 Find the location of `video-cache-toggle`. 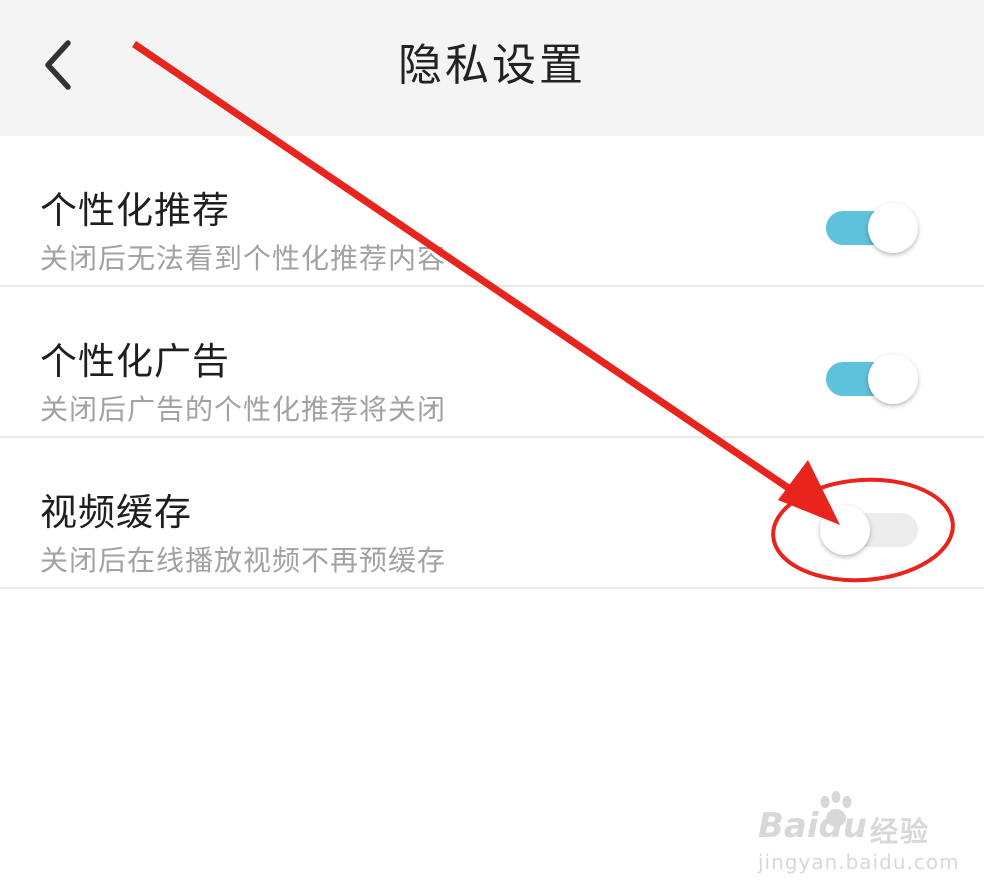

video-cache-toggle is located at coordinates (869, 530).